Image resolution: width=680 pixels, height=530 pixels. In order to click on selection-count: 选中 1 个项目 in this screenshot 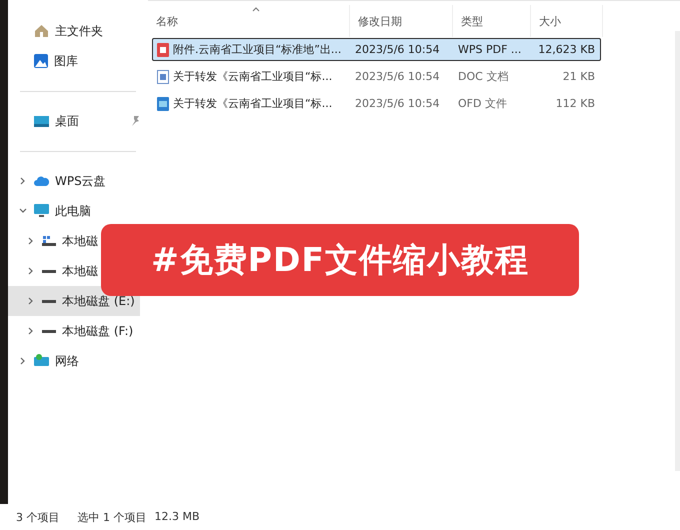, I will do `click(112, 517)`.